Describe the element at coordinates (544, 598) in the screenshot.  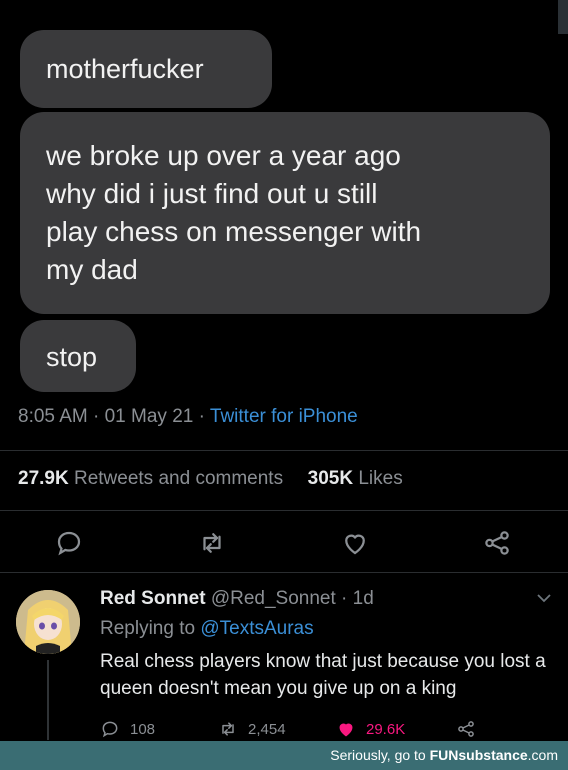
I see `chevron-down-icon` at that location.